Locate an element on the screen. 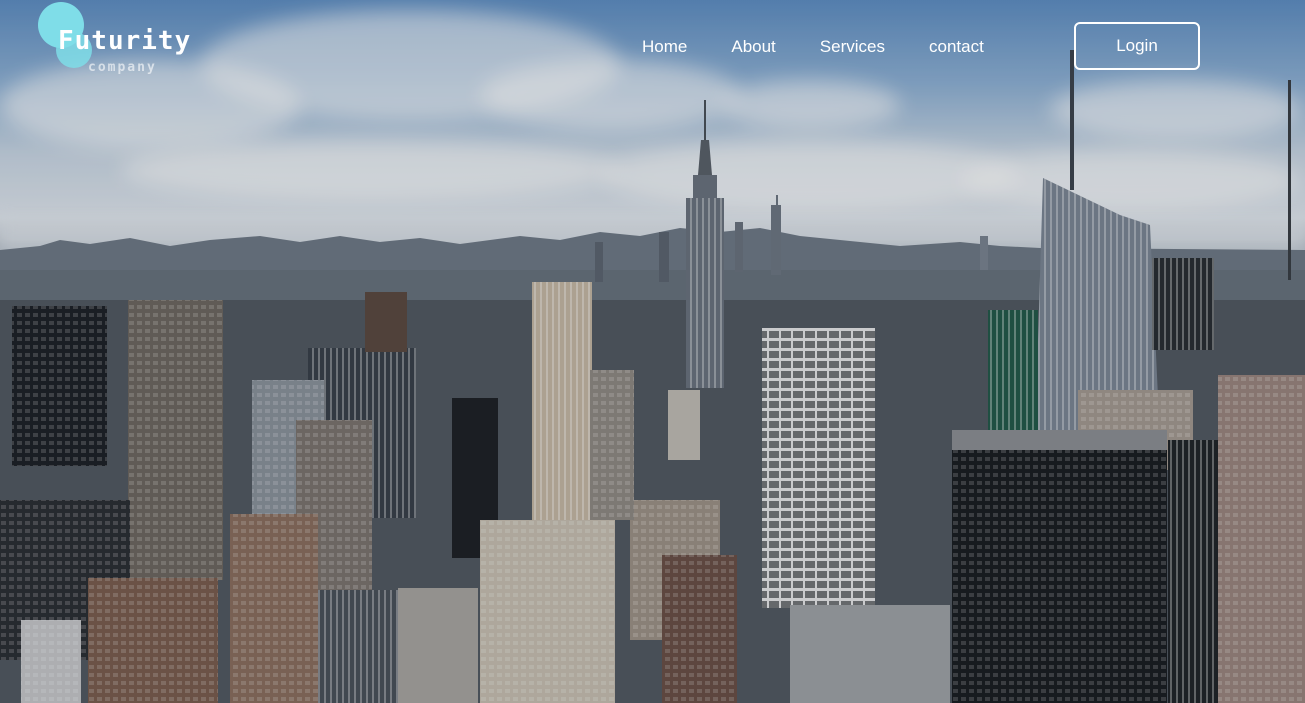 The width and height of the screenshot is (1305, 703). logo-title: Futurity is located at coordinates (125, 41).